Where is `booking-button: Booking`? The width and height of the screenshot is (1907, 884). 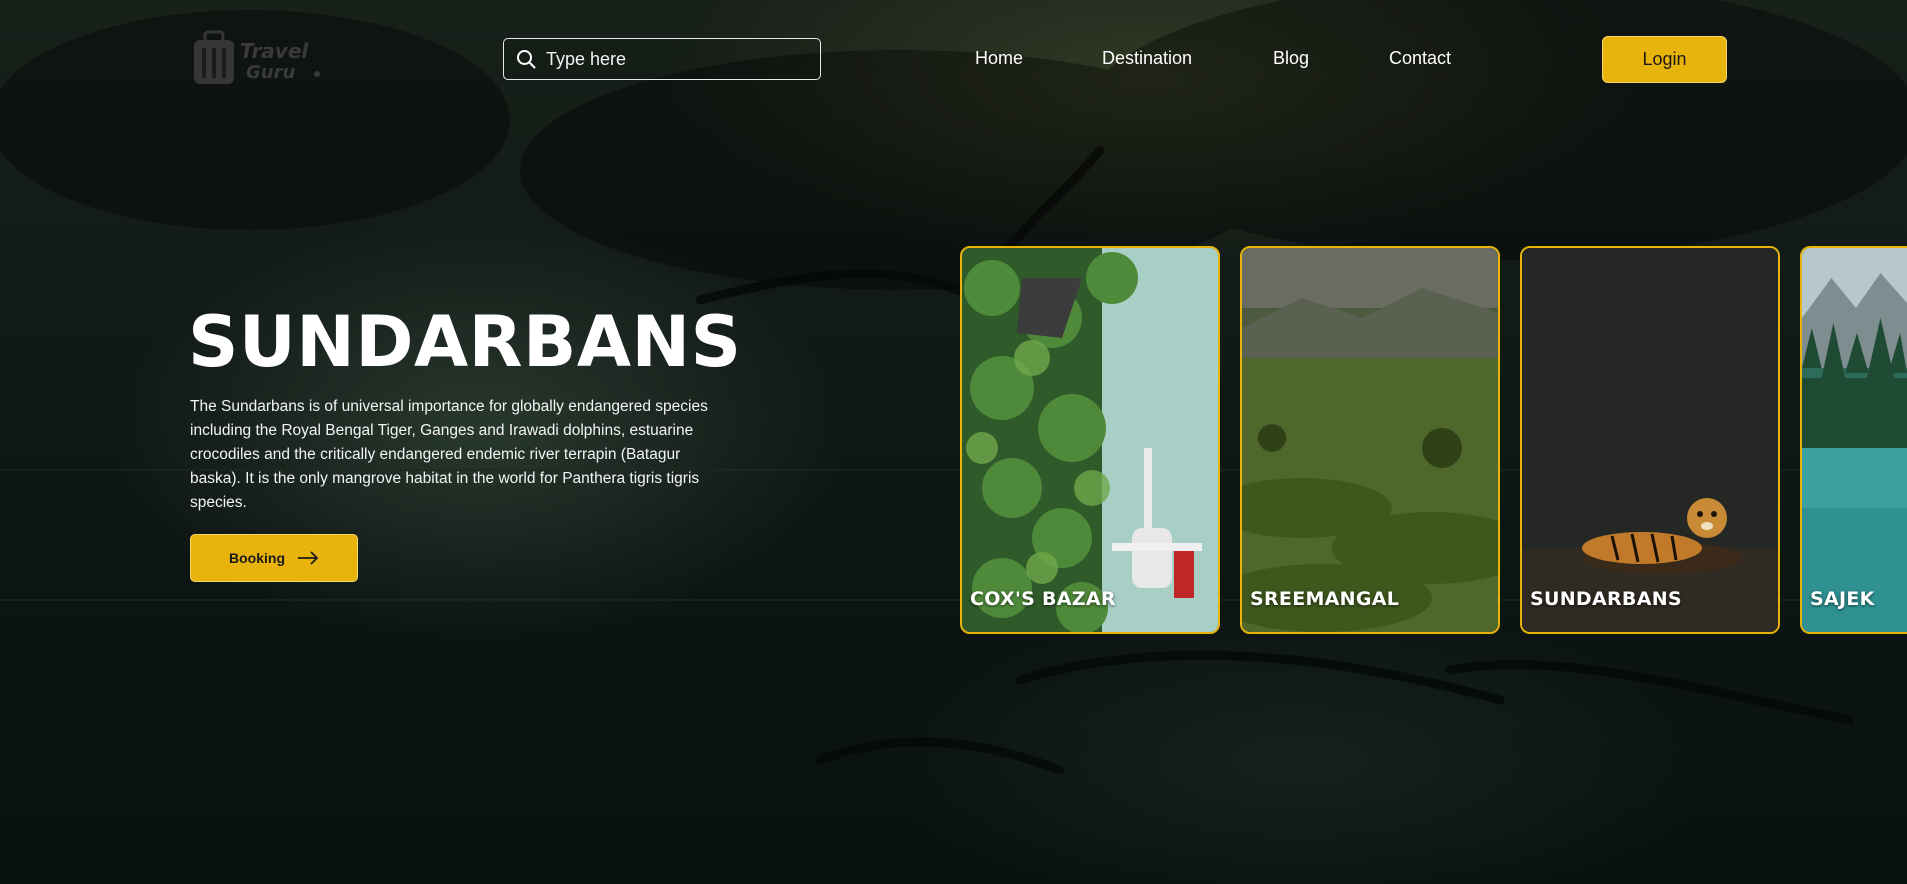 booking-button: Booking is located at coordinates (274, 558).